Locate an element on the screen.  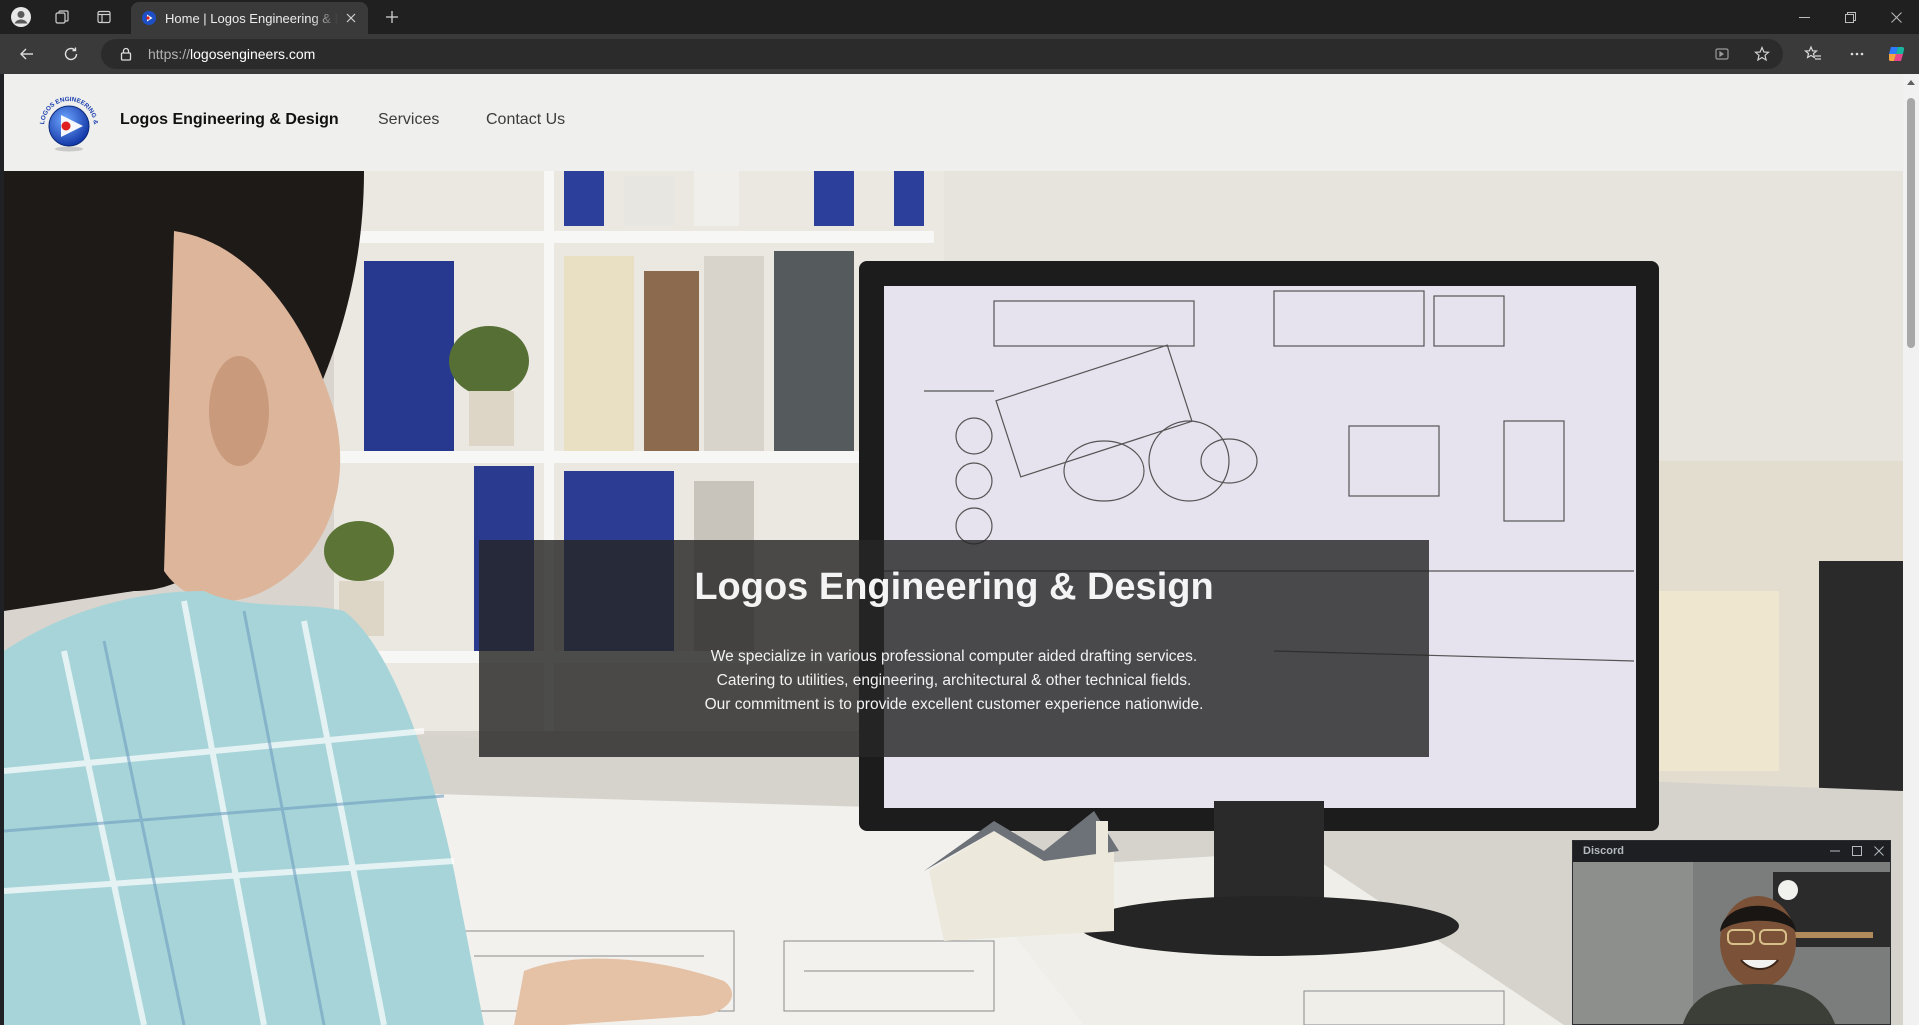
workspaces-icon is located at coordinates (62, 17).